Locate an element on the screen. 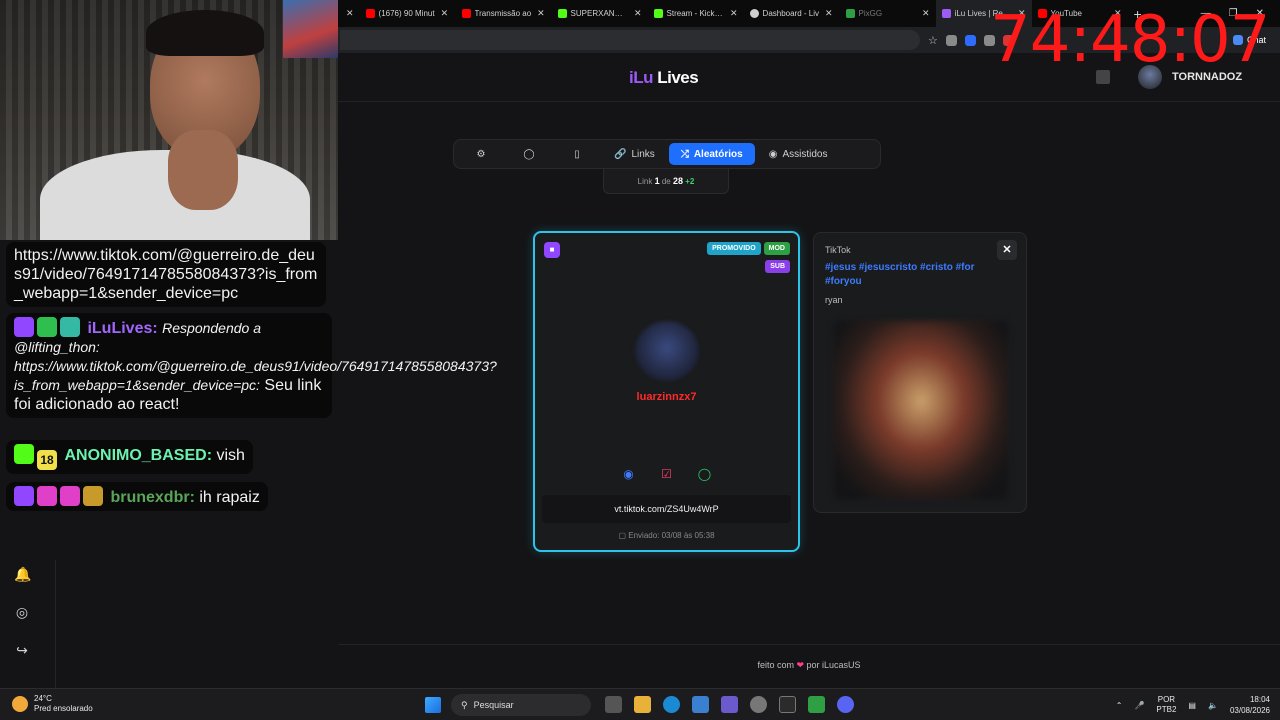 This screenshot has width=1280, height=720. chat-username: iLuLives: is located at coordinates (122, 328).